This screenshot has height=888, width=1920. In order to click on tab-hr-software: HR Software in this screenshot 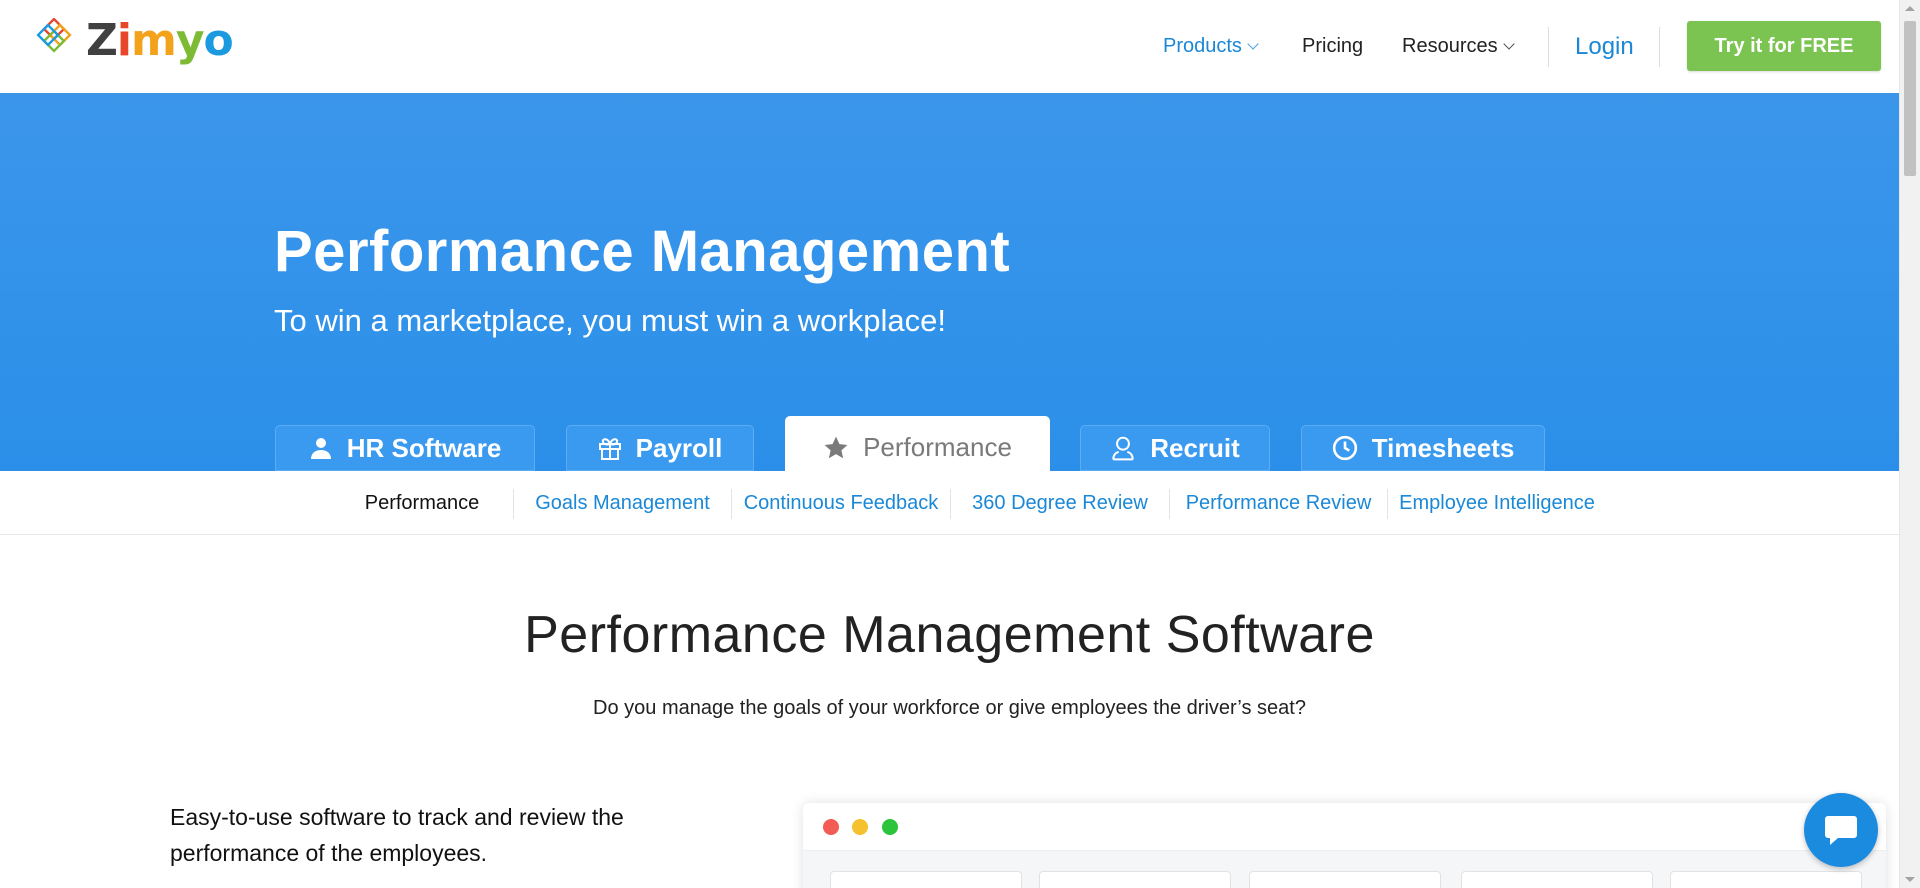, I will do `click(405, 448)`.